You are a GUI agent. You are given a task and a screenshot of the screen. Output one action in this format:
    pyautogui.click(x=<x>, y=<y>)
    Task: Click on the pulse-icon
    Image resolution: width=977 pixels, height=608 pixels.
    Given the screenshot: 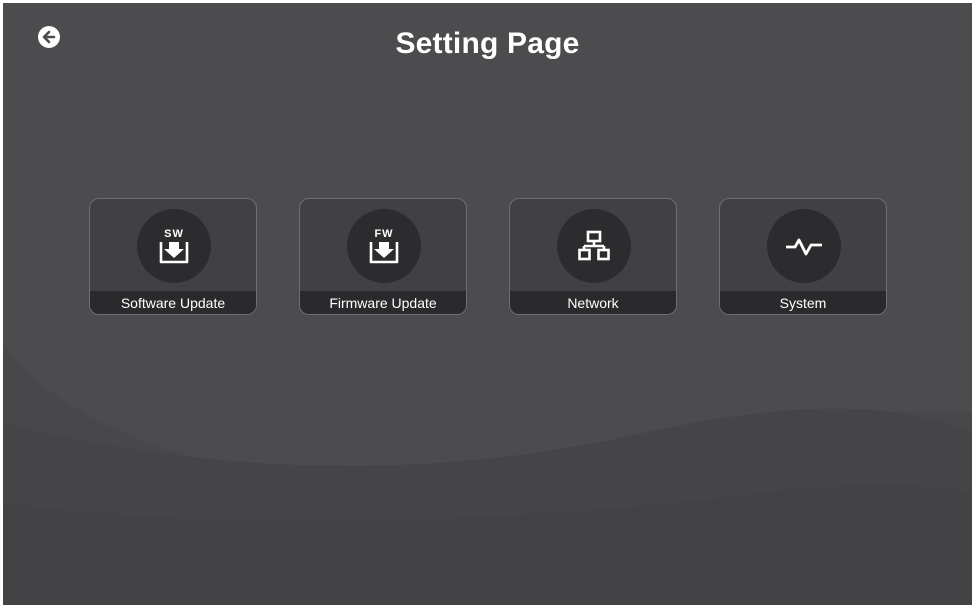 What is the action you would take?
    pyautogui.click(x=804, y=247)
    